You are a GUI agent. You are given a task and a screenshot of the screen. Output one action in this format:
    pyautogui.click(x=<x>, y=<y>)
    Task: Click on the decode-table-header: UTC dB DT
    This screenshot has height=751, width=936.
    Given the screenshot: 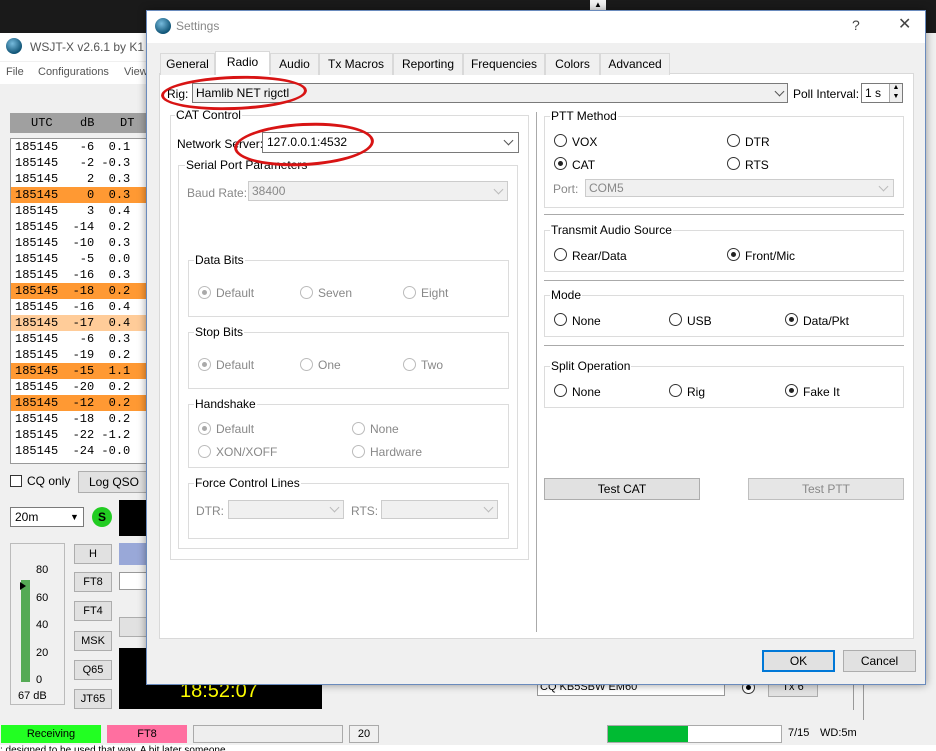 What is the action you would take?
    pyautogui.click(x=80, y=123)
    